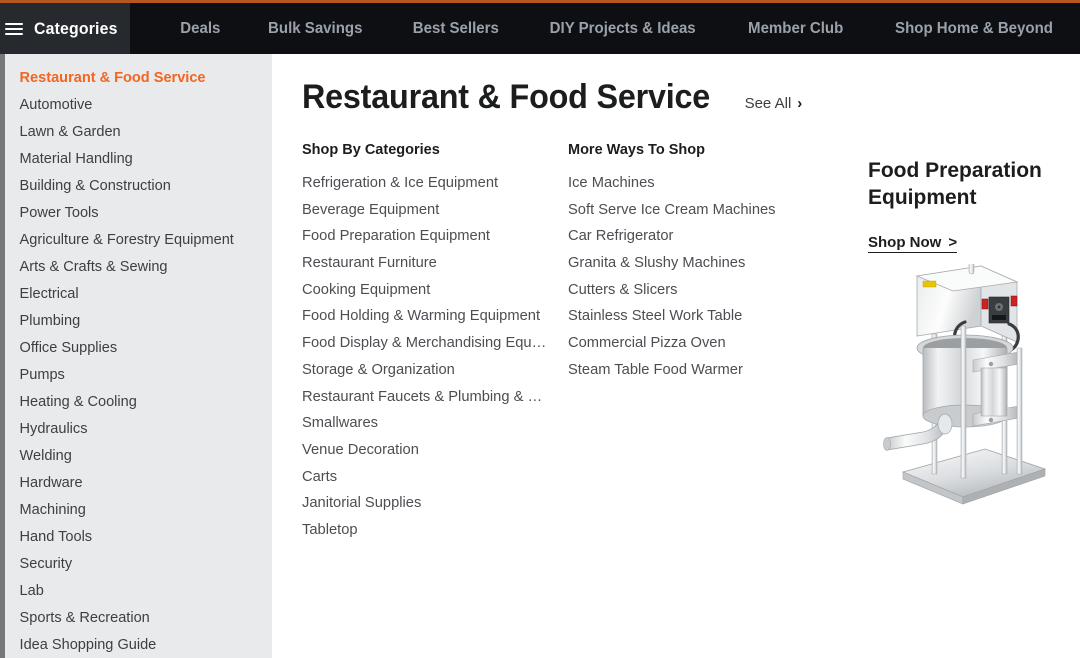 Image resolution: width=1080 pixels, height=658 pixels. What do you see at coordinates (685, 370) in the screenshot?
I see `category-link: Steam Table Food Warmer` at bounding box center [685, 370].